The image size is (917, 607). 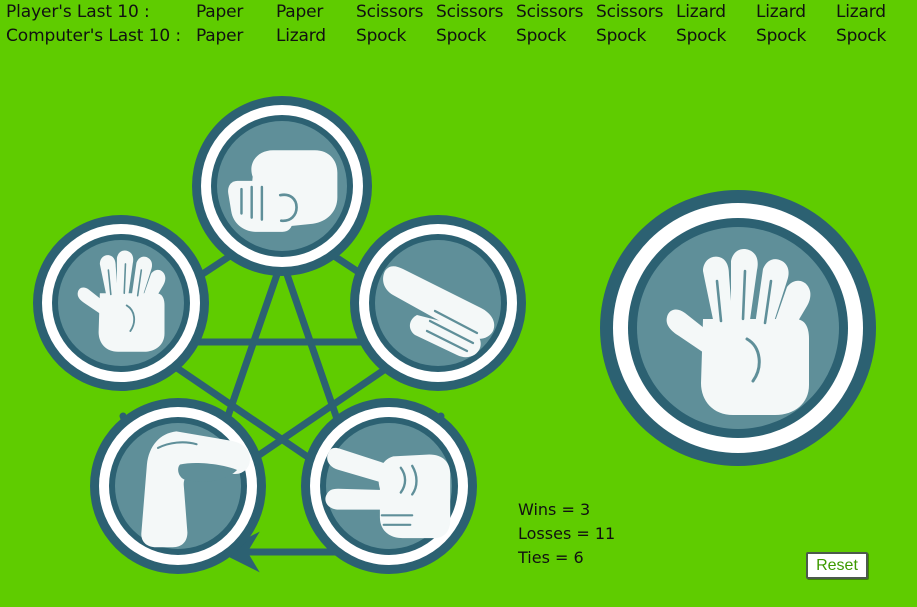 I want to click on current-choice-display, so click(x=738, y=328).